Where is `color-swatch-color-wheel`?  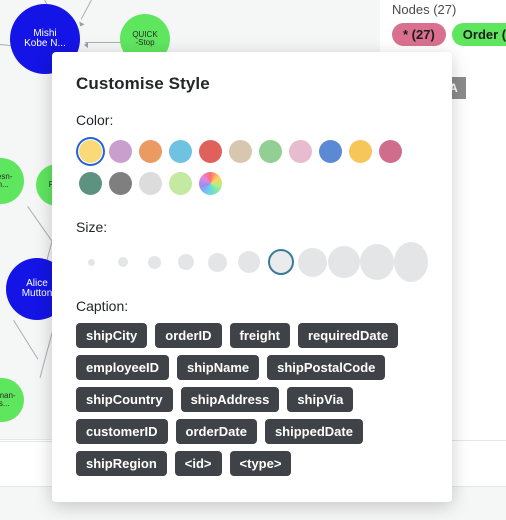 color-swatch-color-wheel is located at coordinates (210, 183).